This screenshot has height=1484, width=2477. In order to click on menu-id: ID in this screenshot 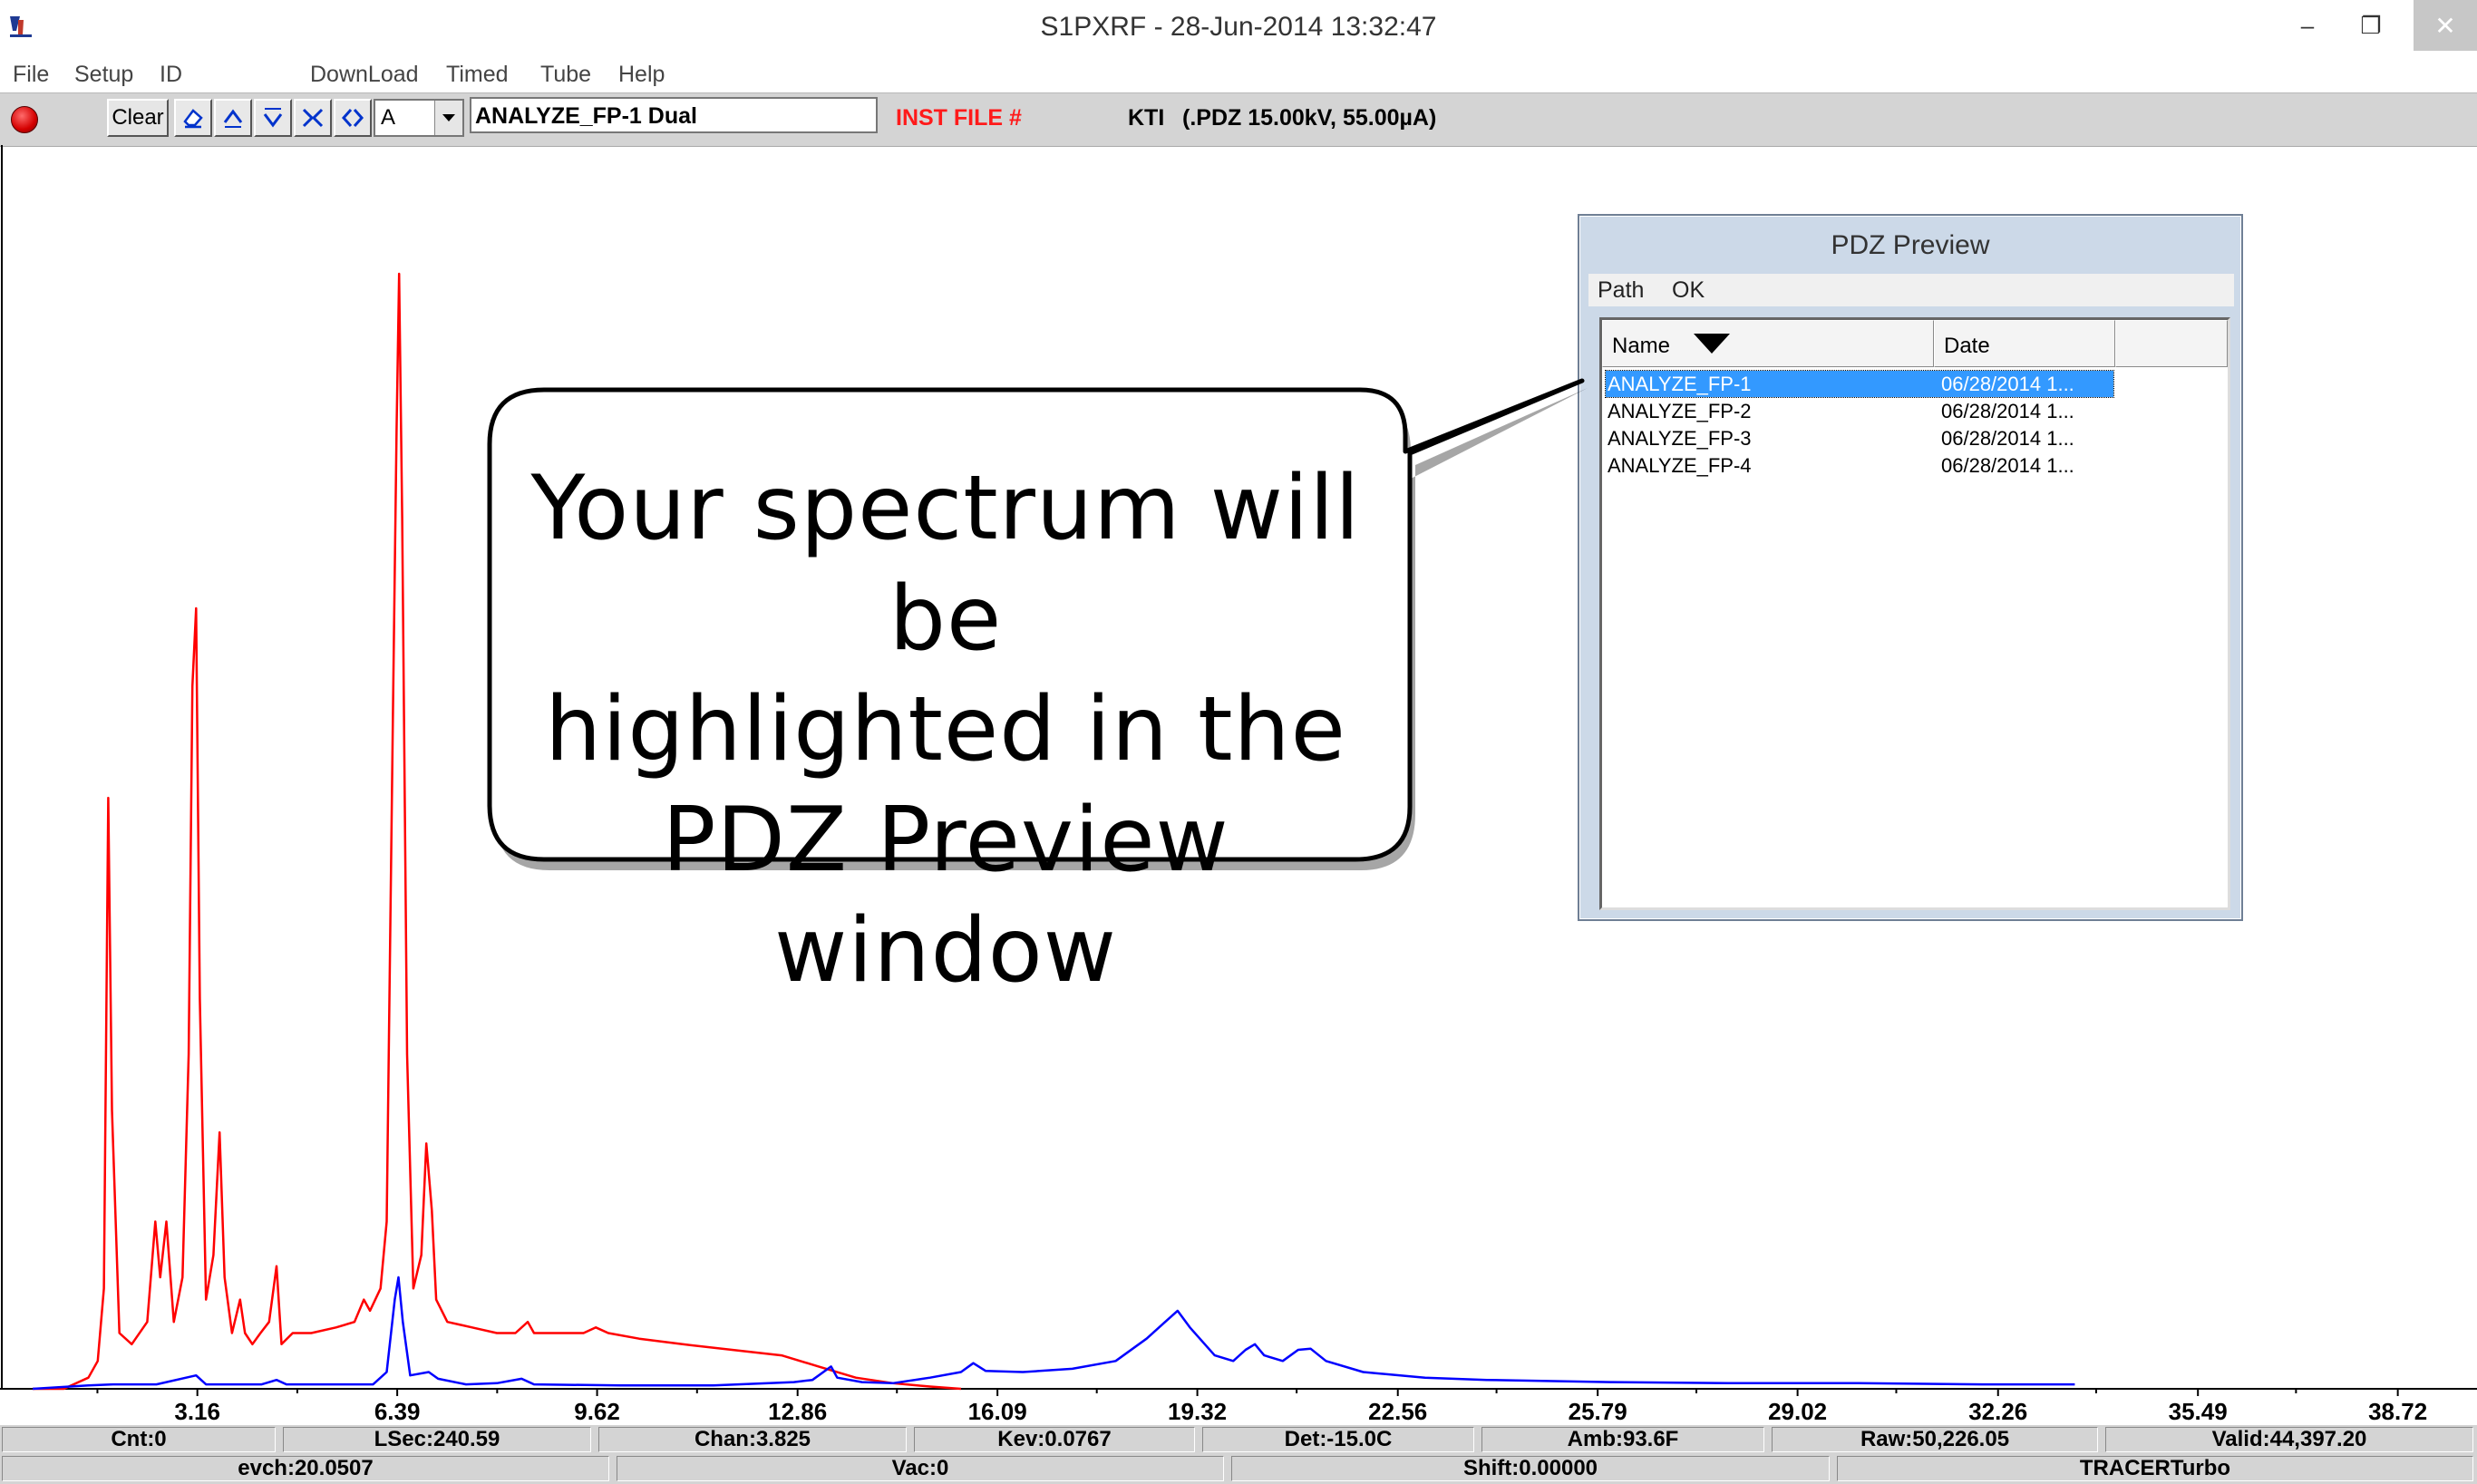, I will do `click(171, 74)`.